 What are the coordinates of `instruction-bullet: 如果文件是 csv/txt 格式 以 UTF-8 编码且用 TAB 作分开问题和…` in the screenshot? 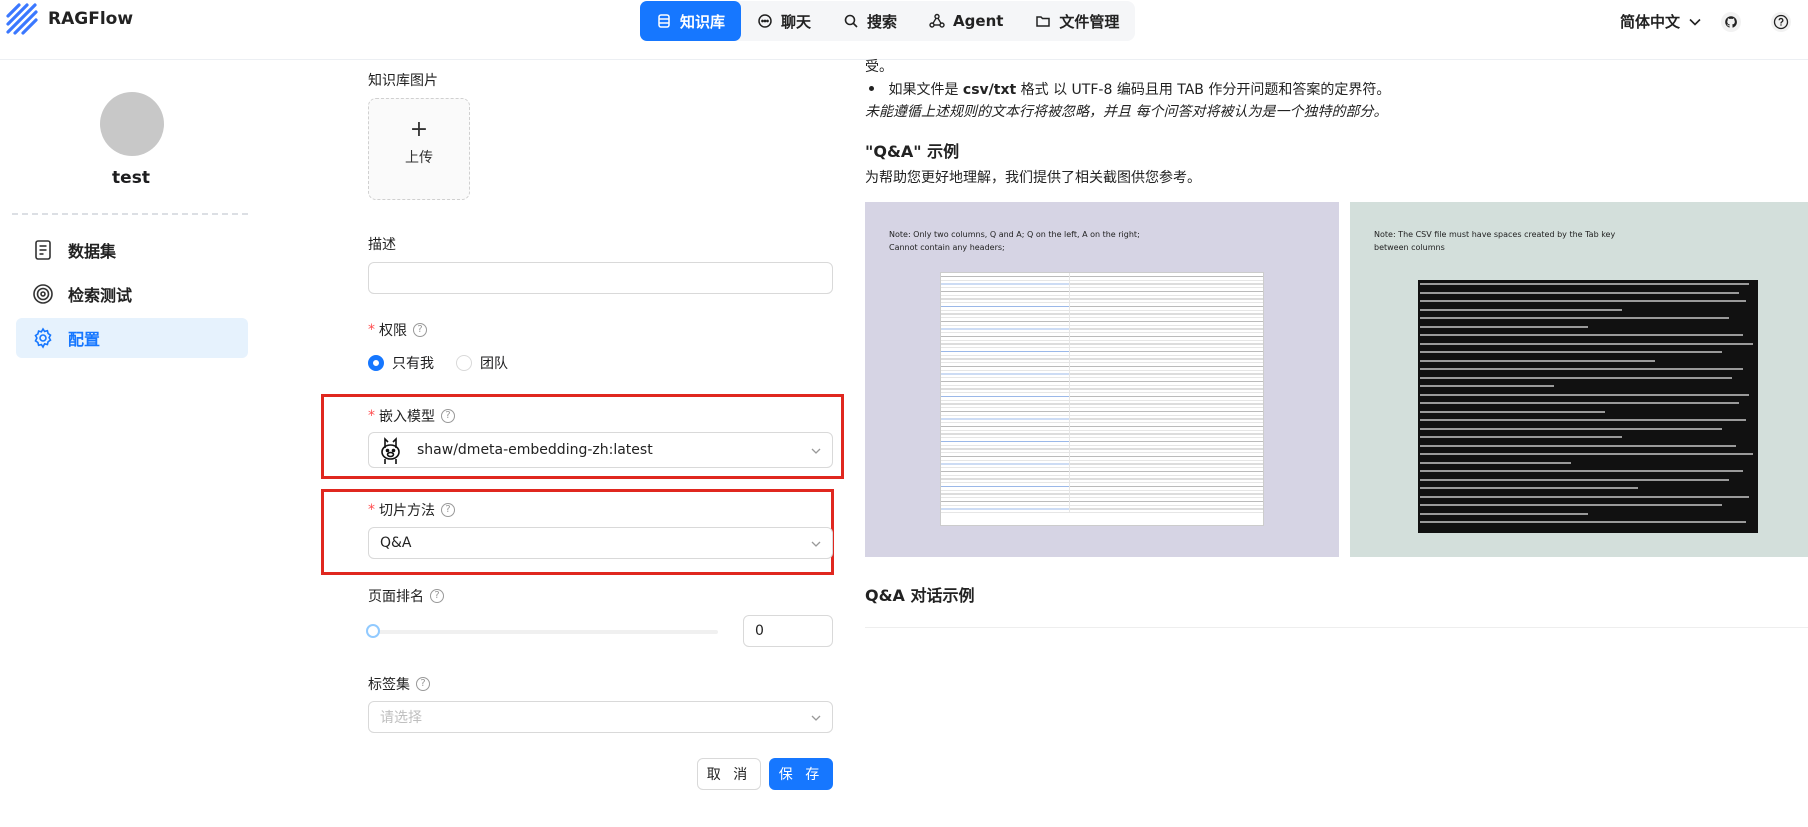 It's located at (1127, 89).